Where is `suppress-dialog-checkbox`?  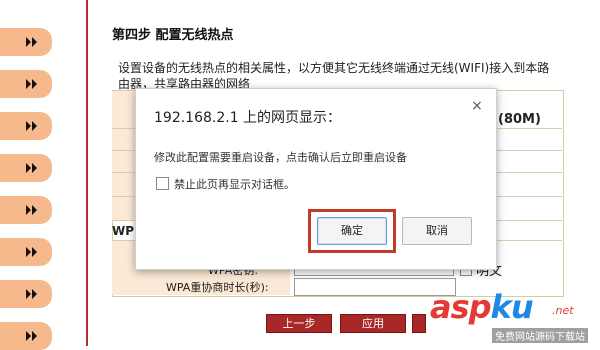 suppress-dialog-checkbox is located at coordinates (162, 183).